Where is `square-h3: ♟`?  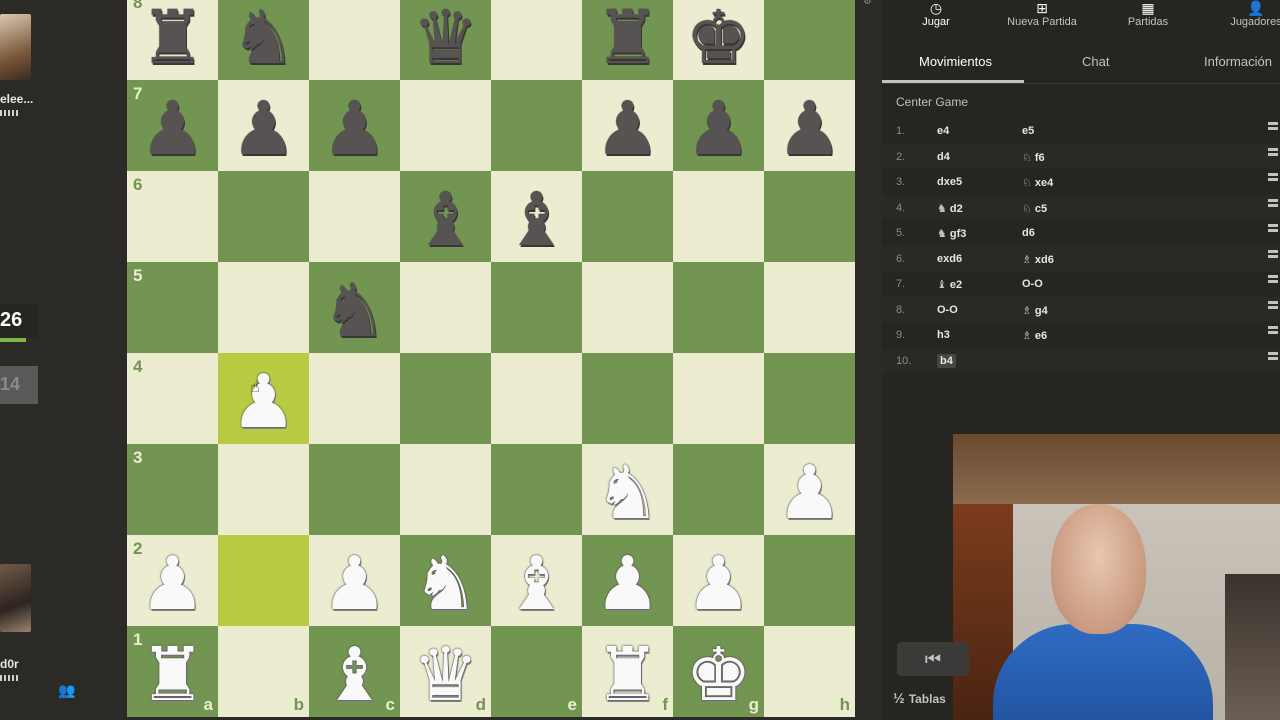 square-h3: ♟ is located at coordinates (809, 489).